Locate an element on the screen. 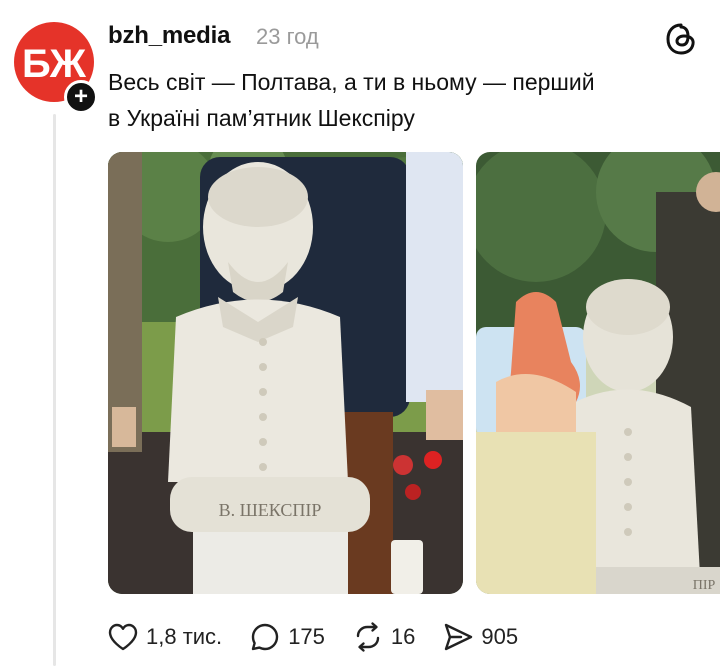 This screenshot has height=666, width=720. repost-count: 16 is located at coordinates (403, 636).